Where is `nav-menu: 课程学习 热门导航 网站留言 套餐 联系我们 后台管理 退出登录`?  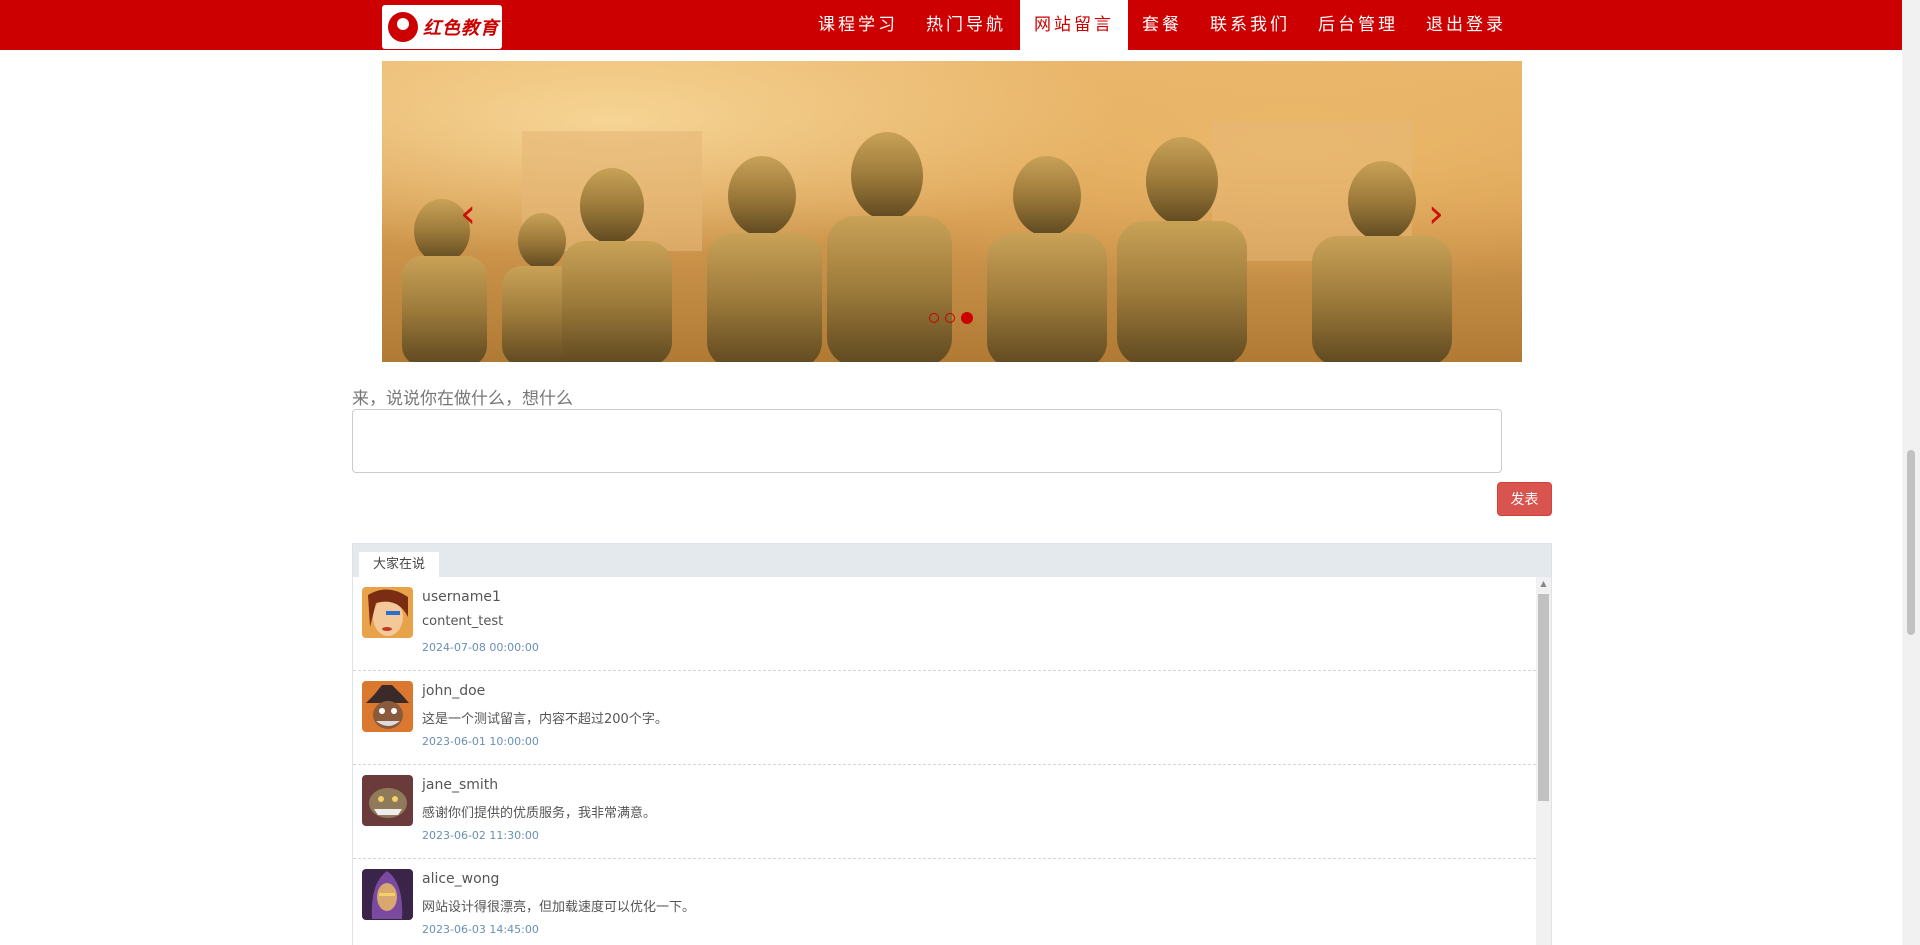 nav-menu: 课程学习 热门导航 网站留言 套餐 联系我们 后台管理 退出登录 is located at coordinates (1162, 25).